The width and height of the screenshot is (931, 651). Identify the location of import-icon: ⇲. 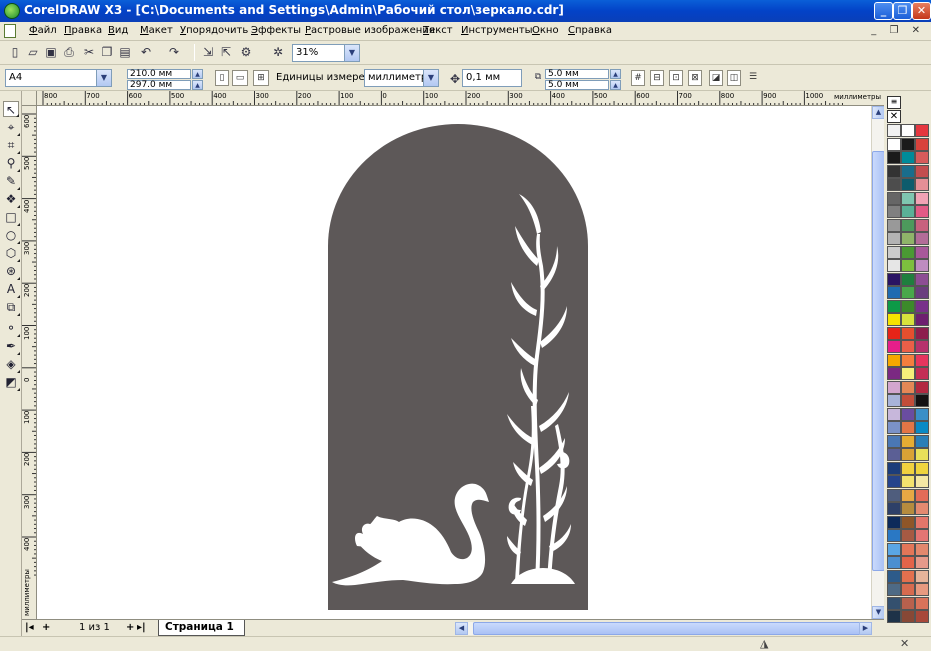
(208, 52).